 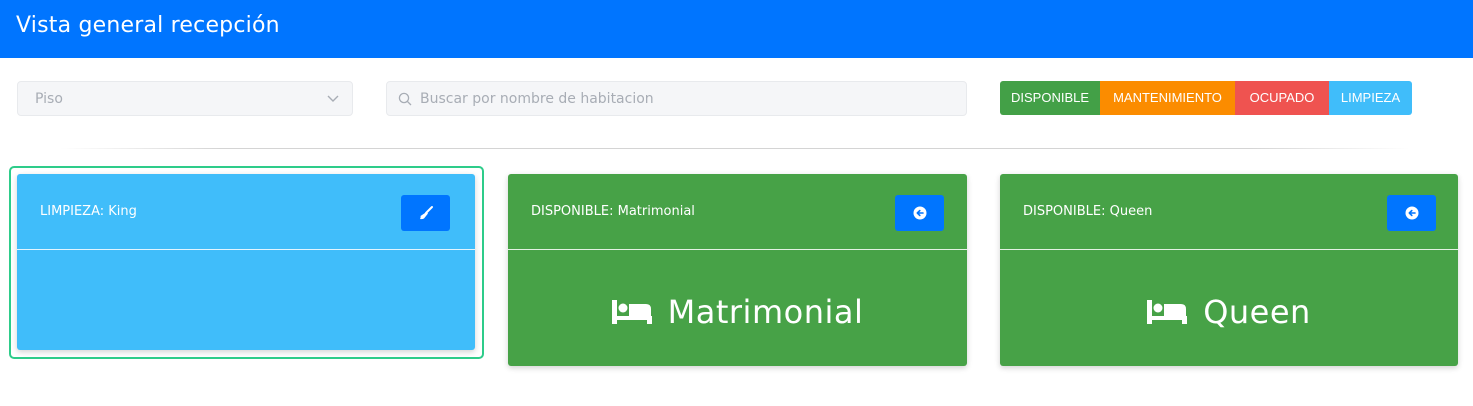 I want to click on legend-disponible-button: DISPONIBLE, so click(x=1050, y=98).